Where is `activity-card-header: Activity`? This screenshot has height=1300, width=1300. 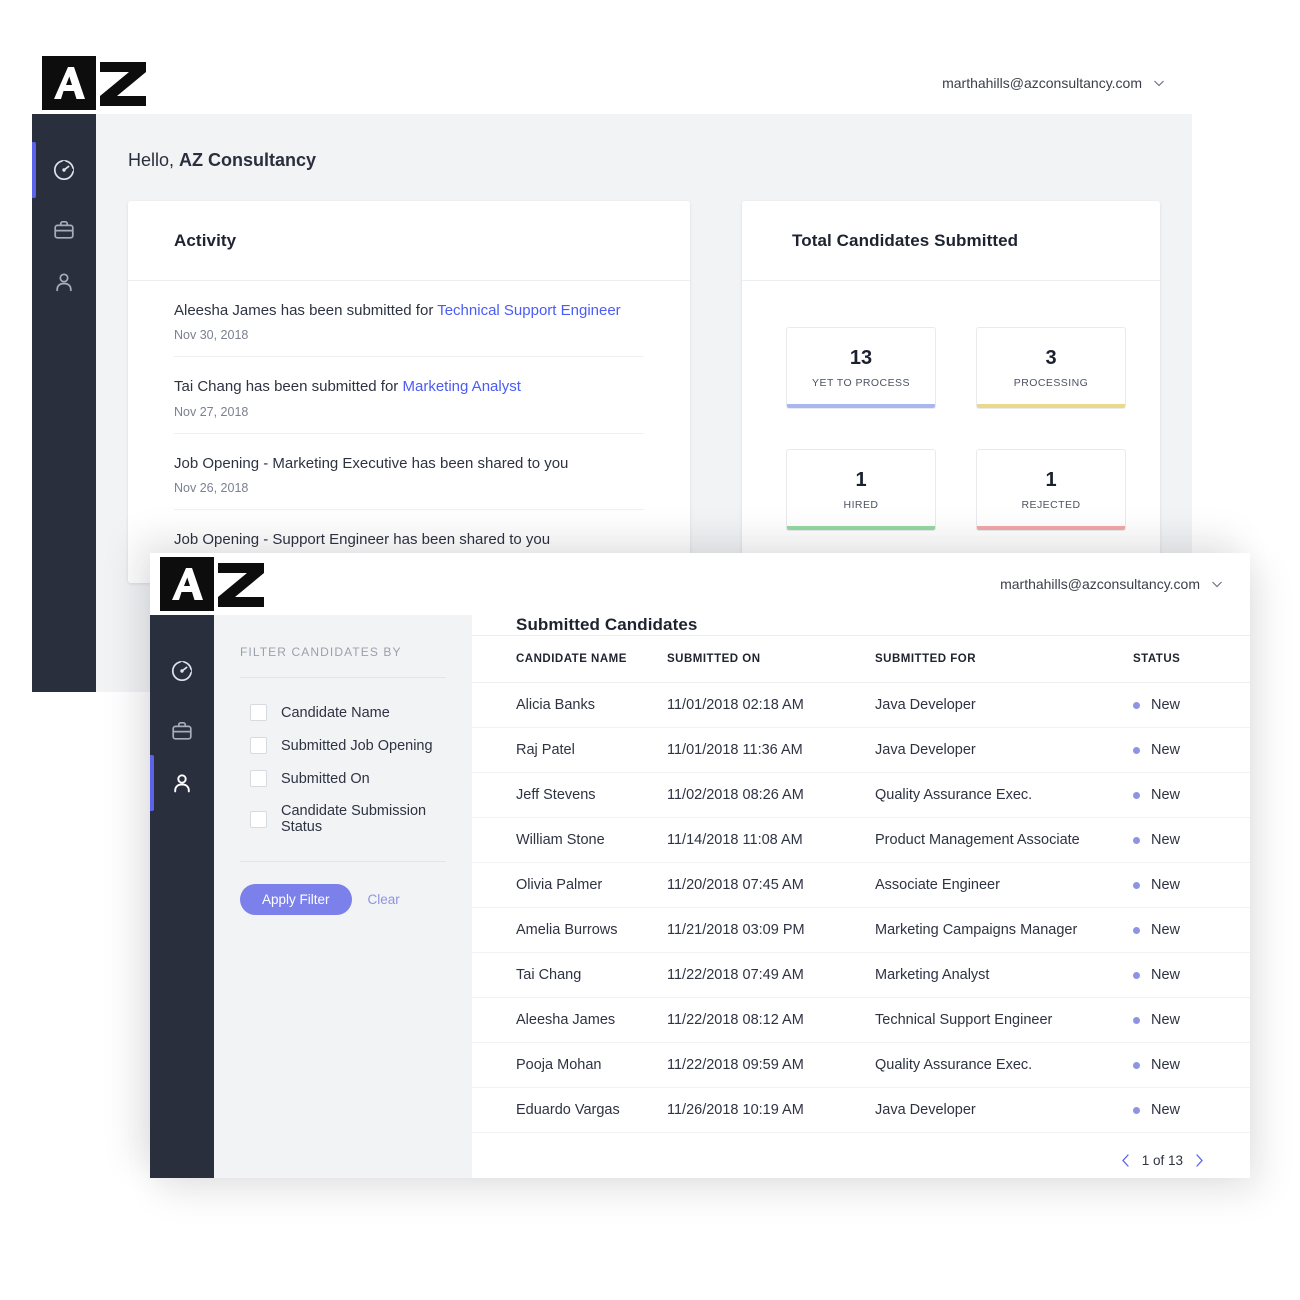 activity-card-header: Activity is located at coordinates (409, 241).